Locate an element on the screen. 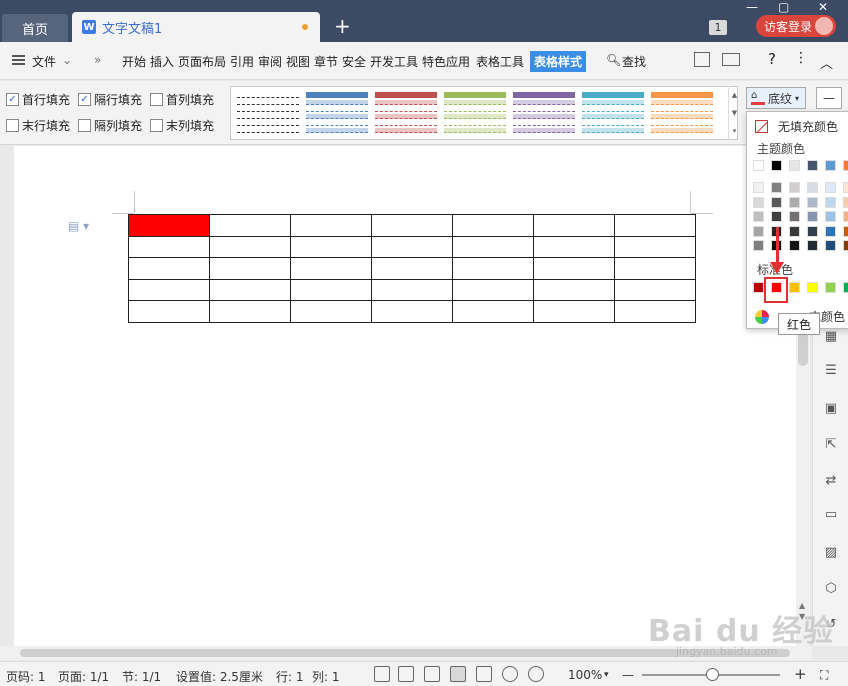 This screenshot has height=686, width=848. menu-review: 审阅 is located at coordinates (270, 61).